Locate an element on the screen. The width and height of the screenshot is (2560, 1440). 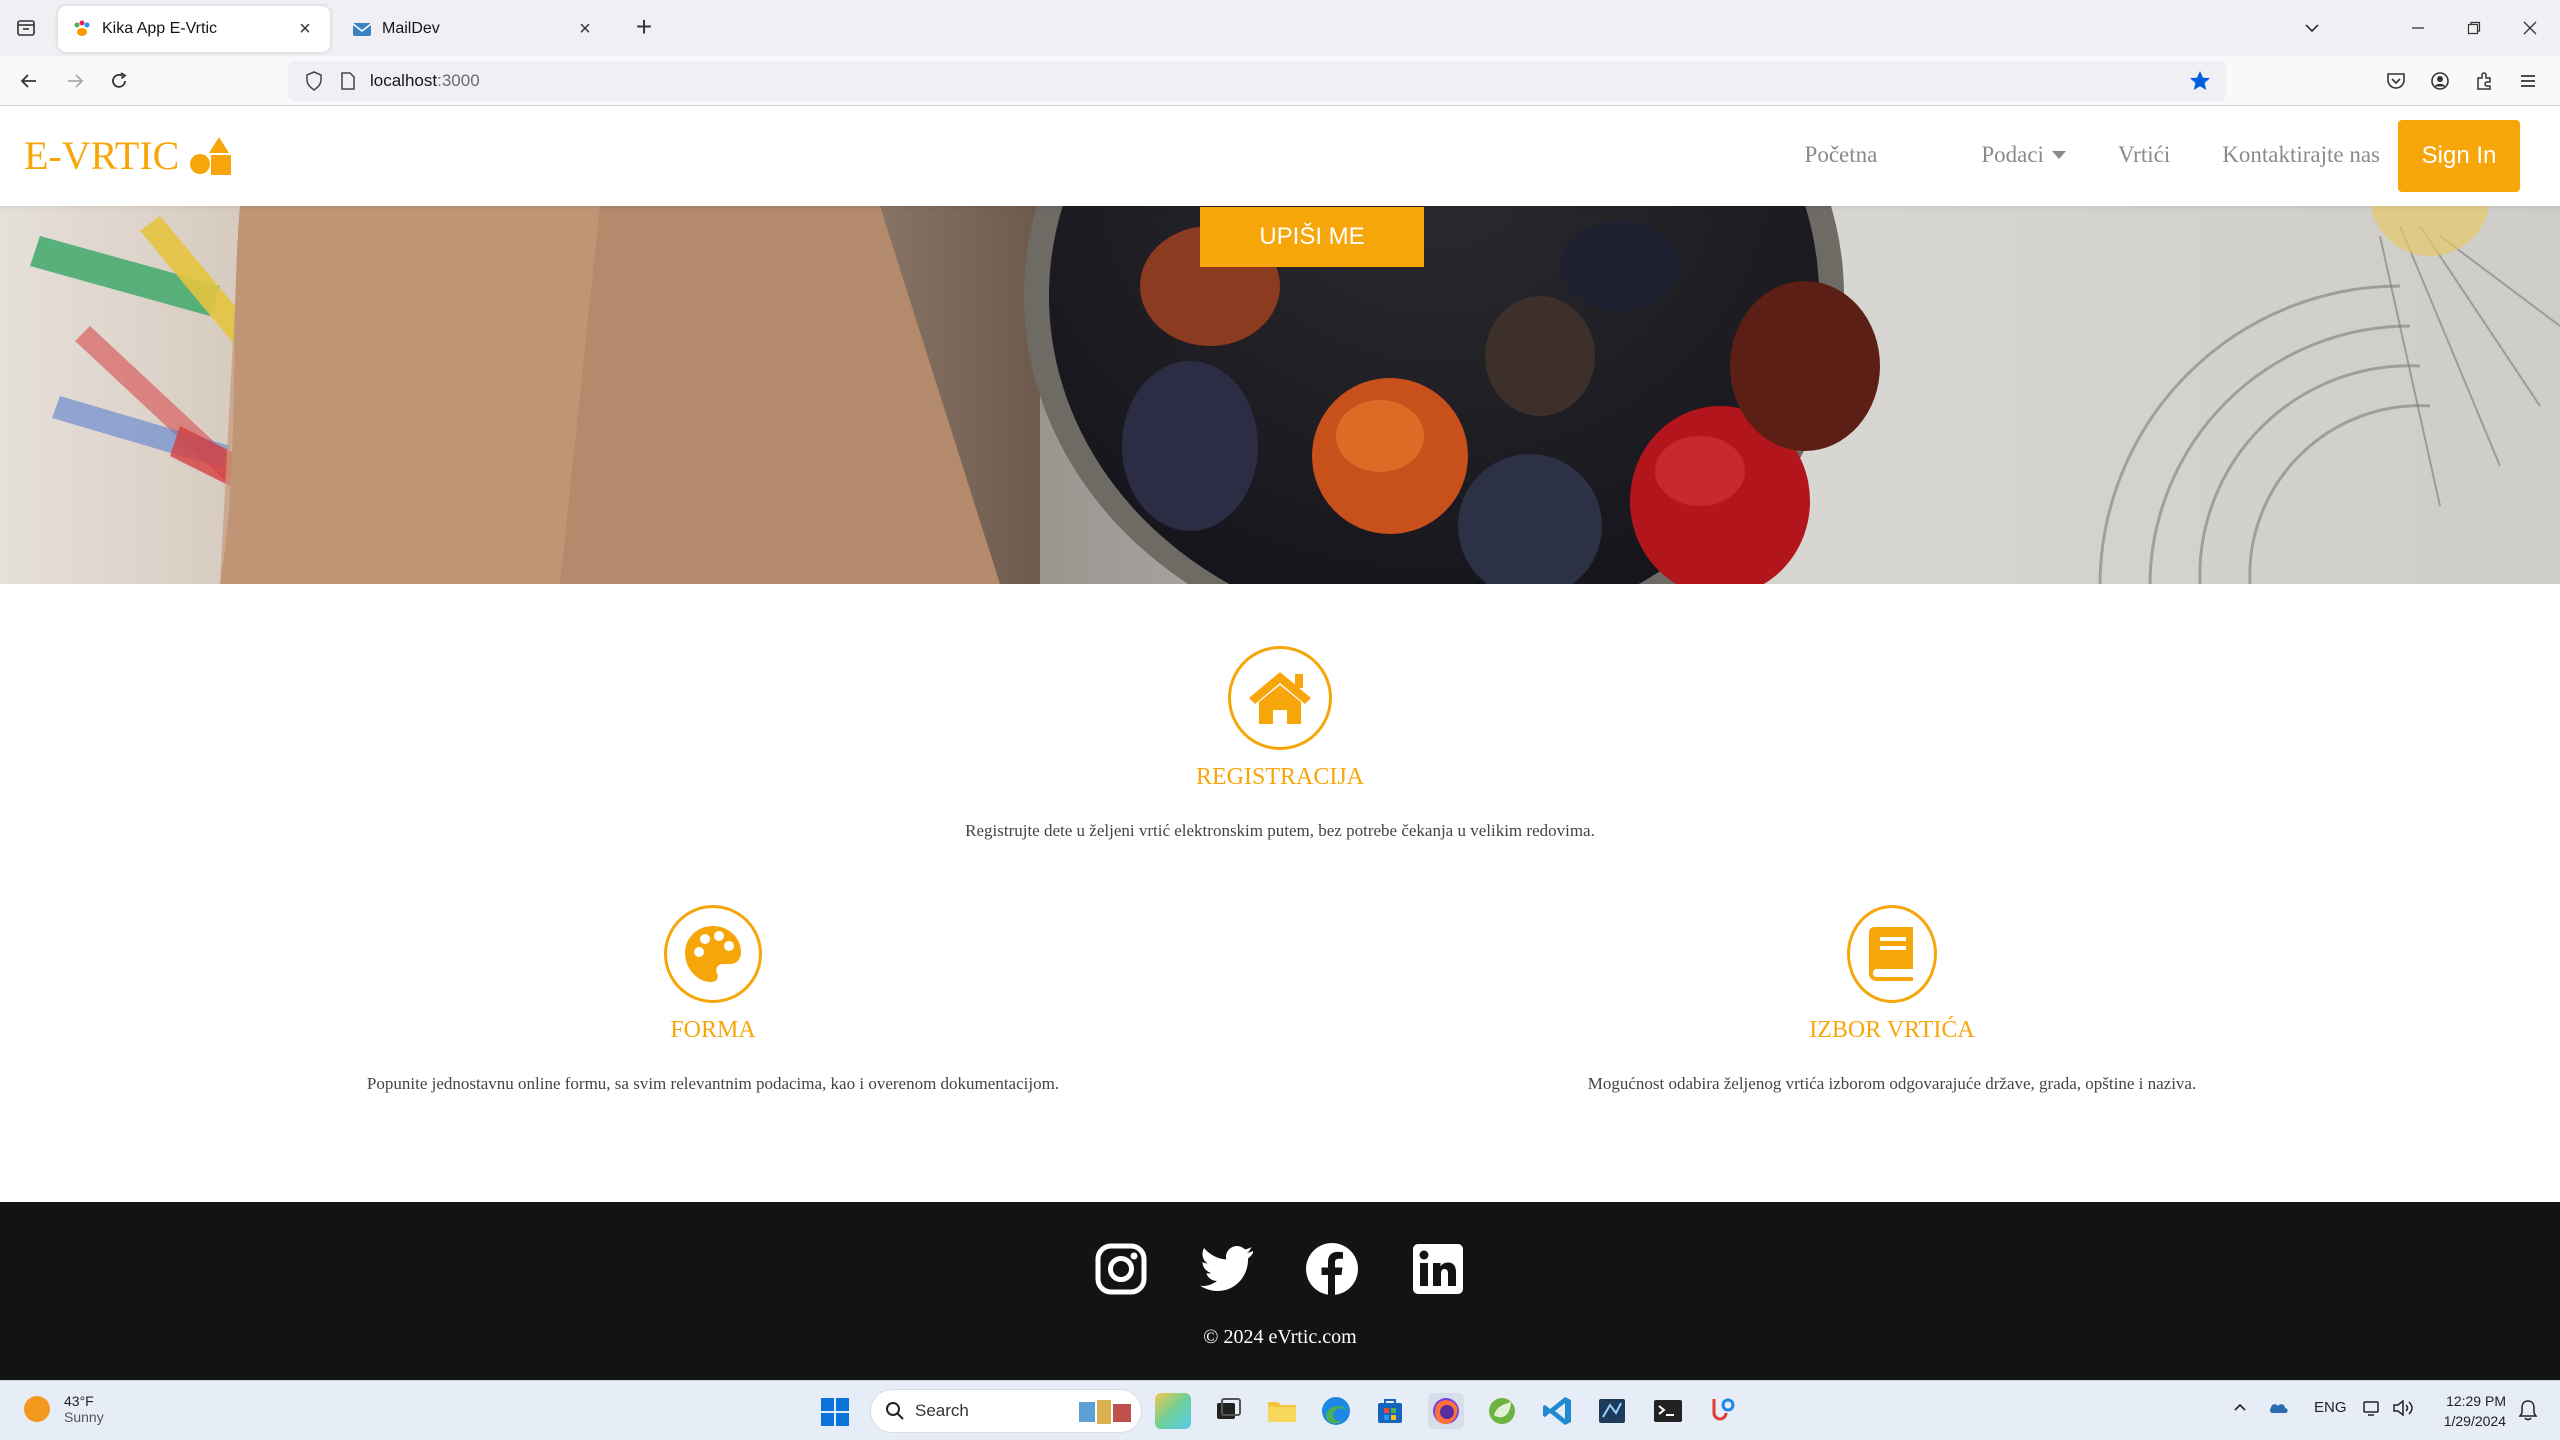
terminal-icon is located at coordinates (1668, 1411).